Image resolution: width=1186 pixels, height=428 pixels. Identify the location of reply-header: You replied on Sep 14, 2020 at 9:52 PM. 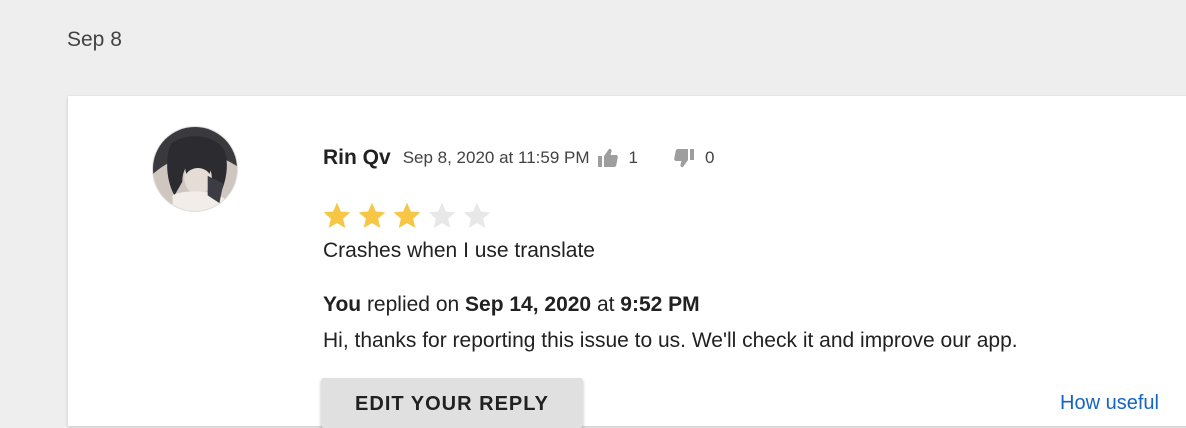
(511, 305).